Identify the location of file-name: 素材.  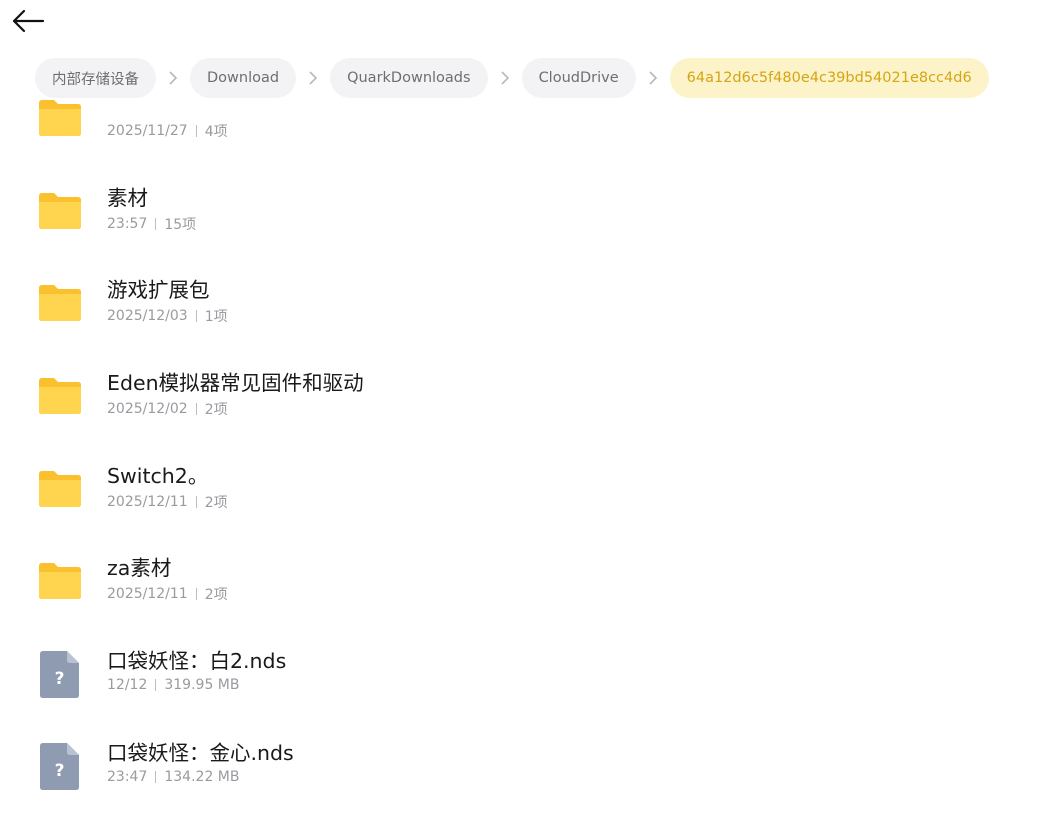
(127, 198).